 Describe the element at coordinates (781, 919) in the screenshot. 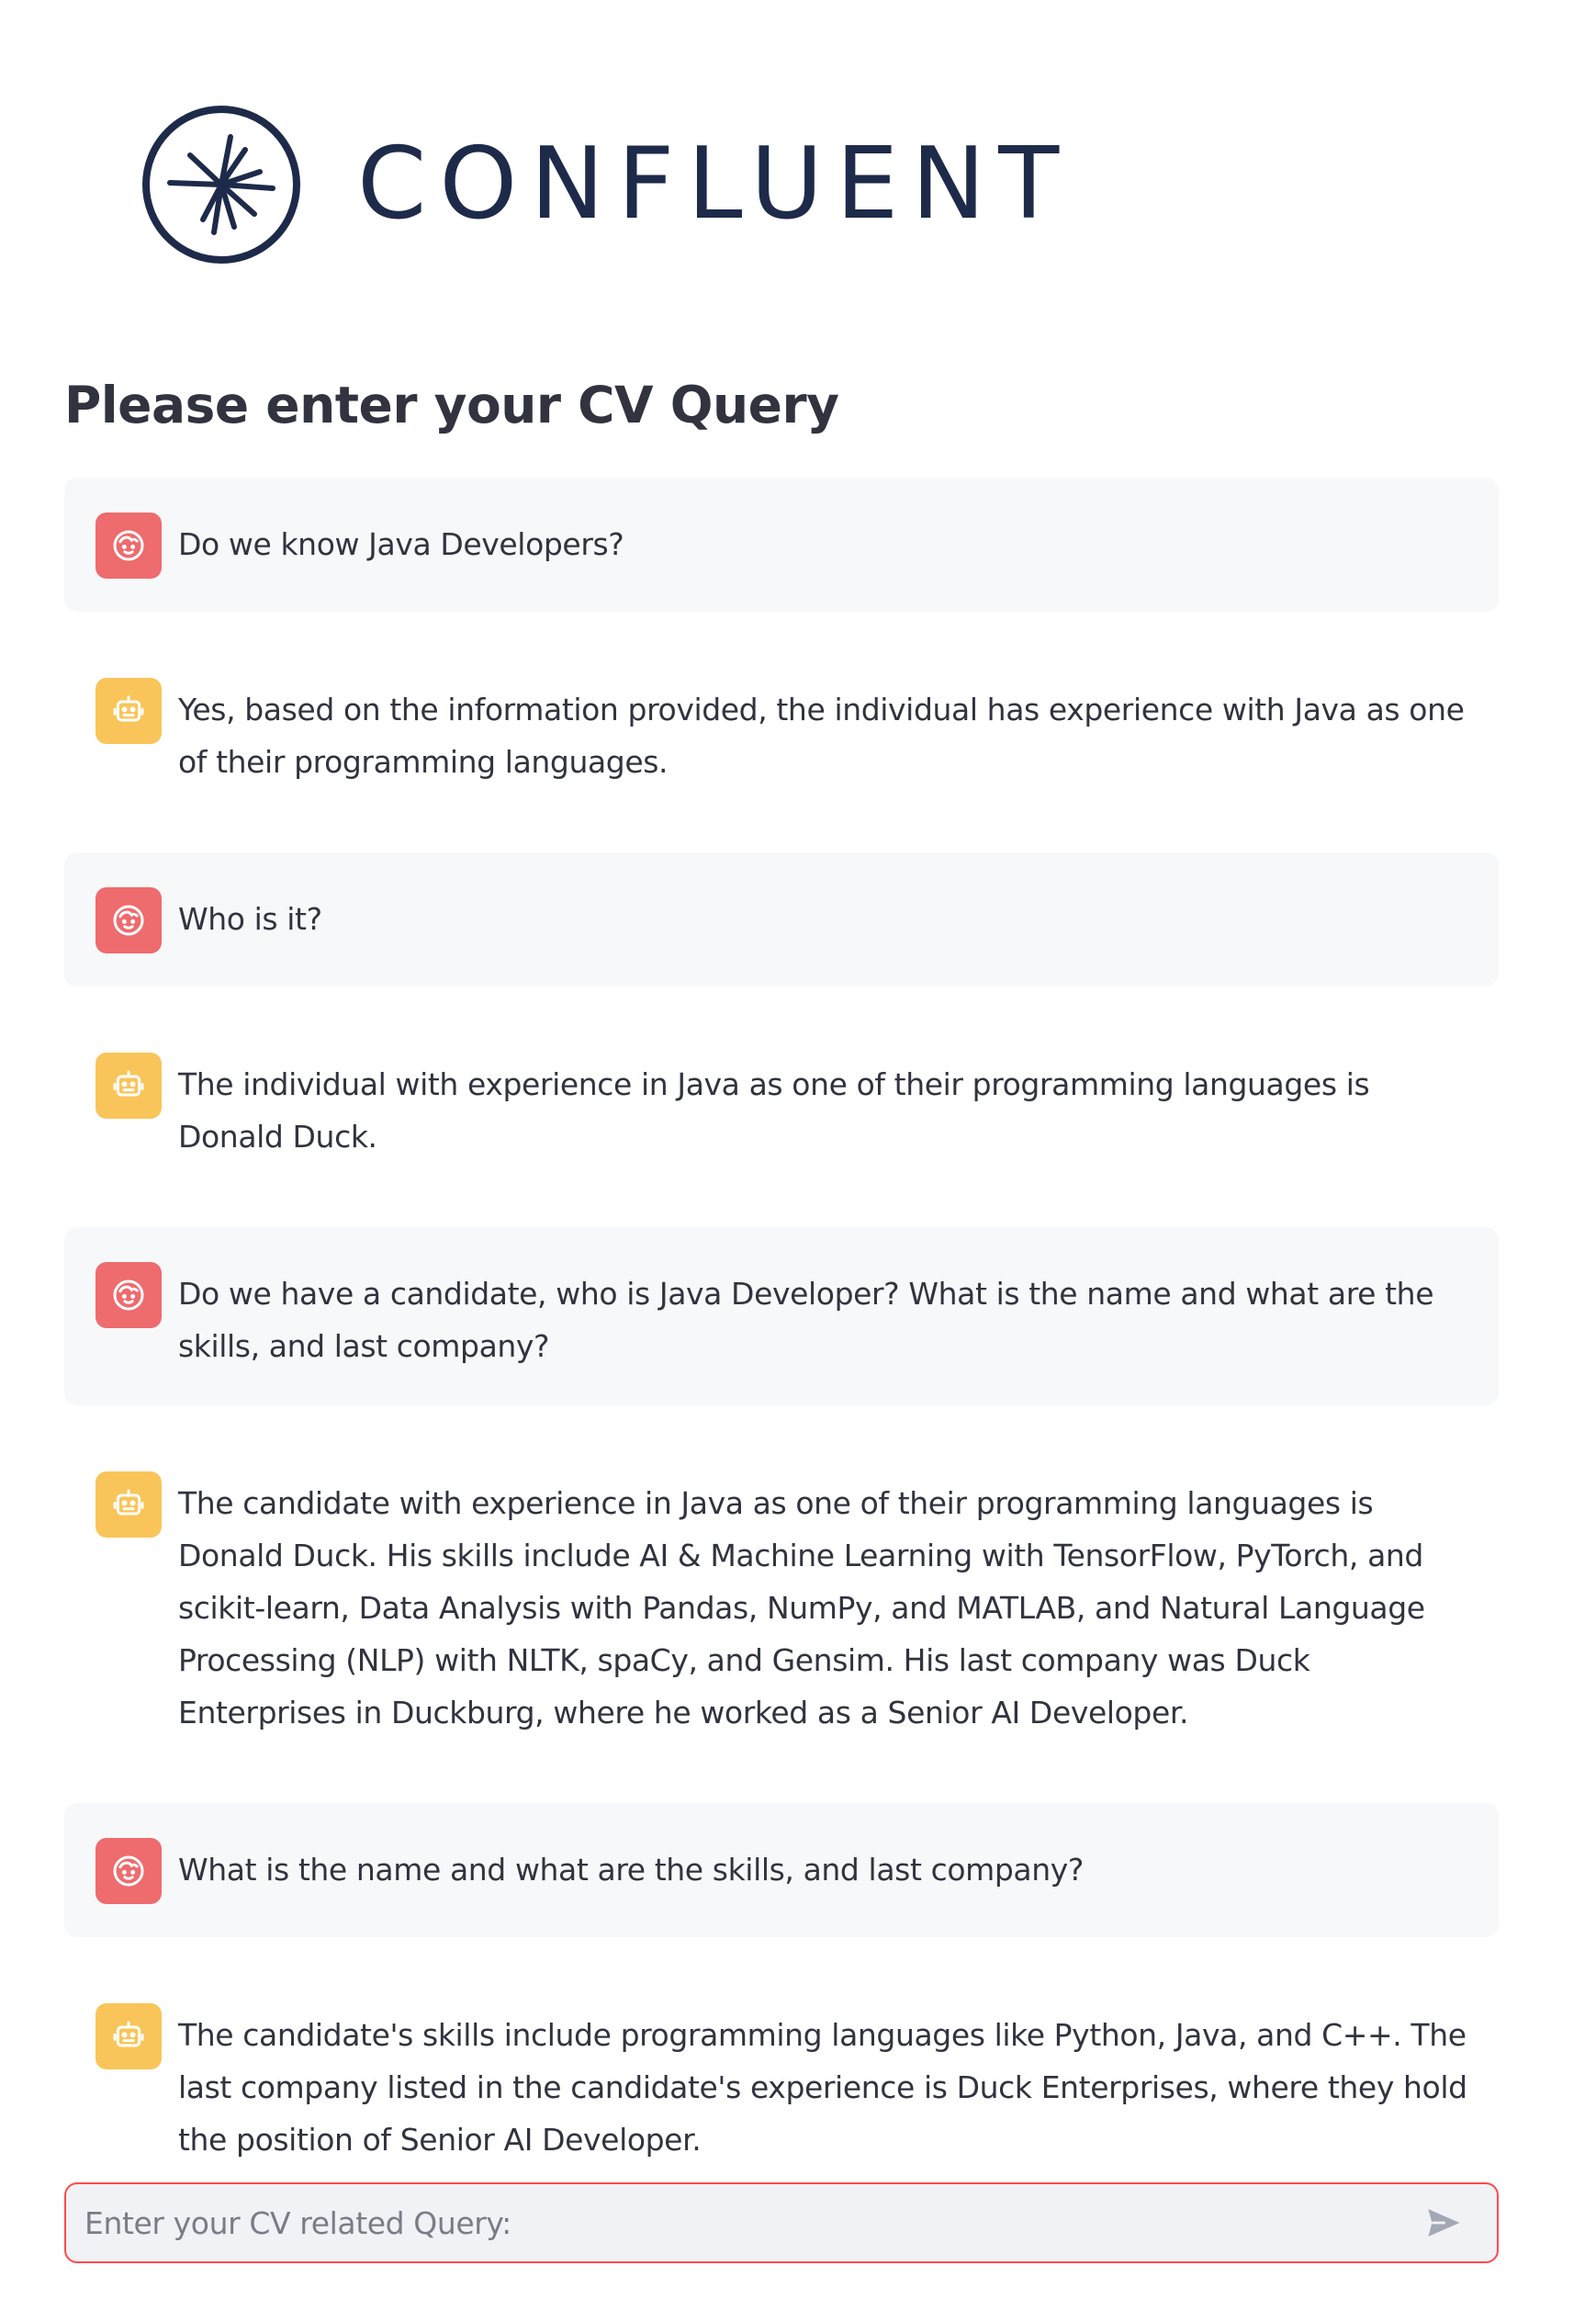

I see `user-message: Who is it?` at that location.